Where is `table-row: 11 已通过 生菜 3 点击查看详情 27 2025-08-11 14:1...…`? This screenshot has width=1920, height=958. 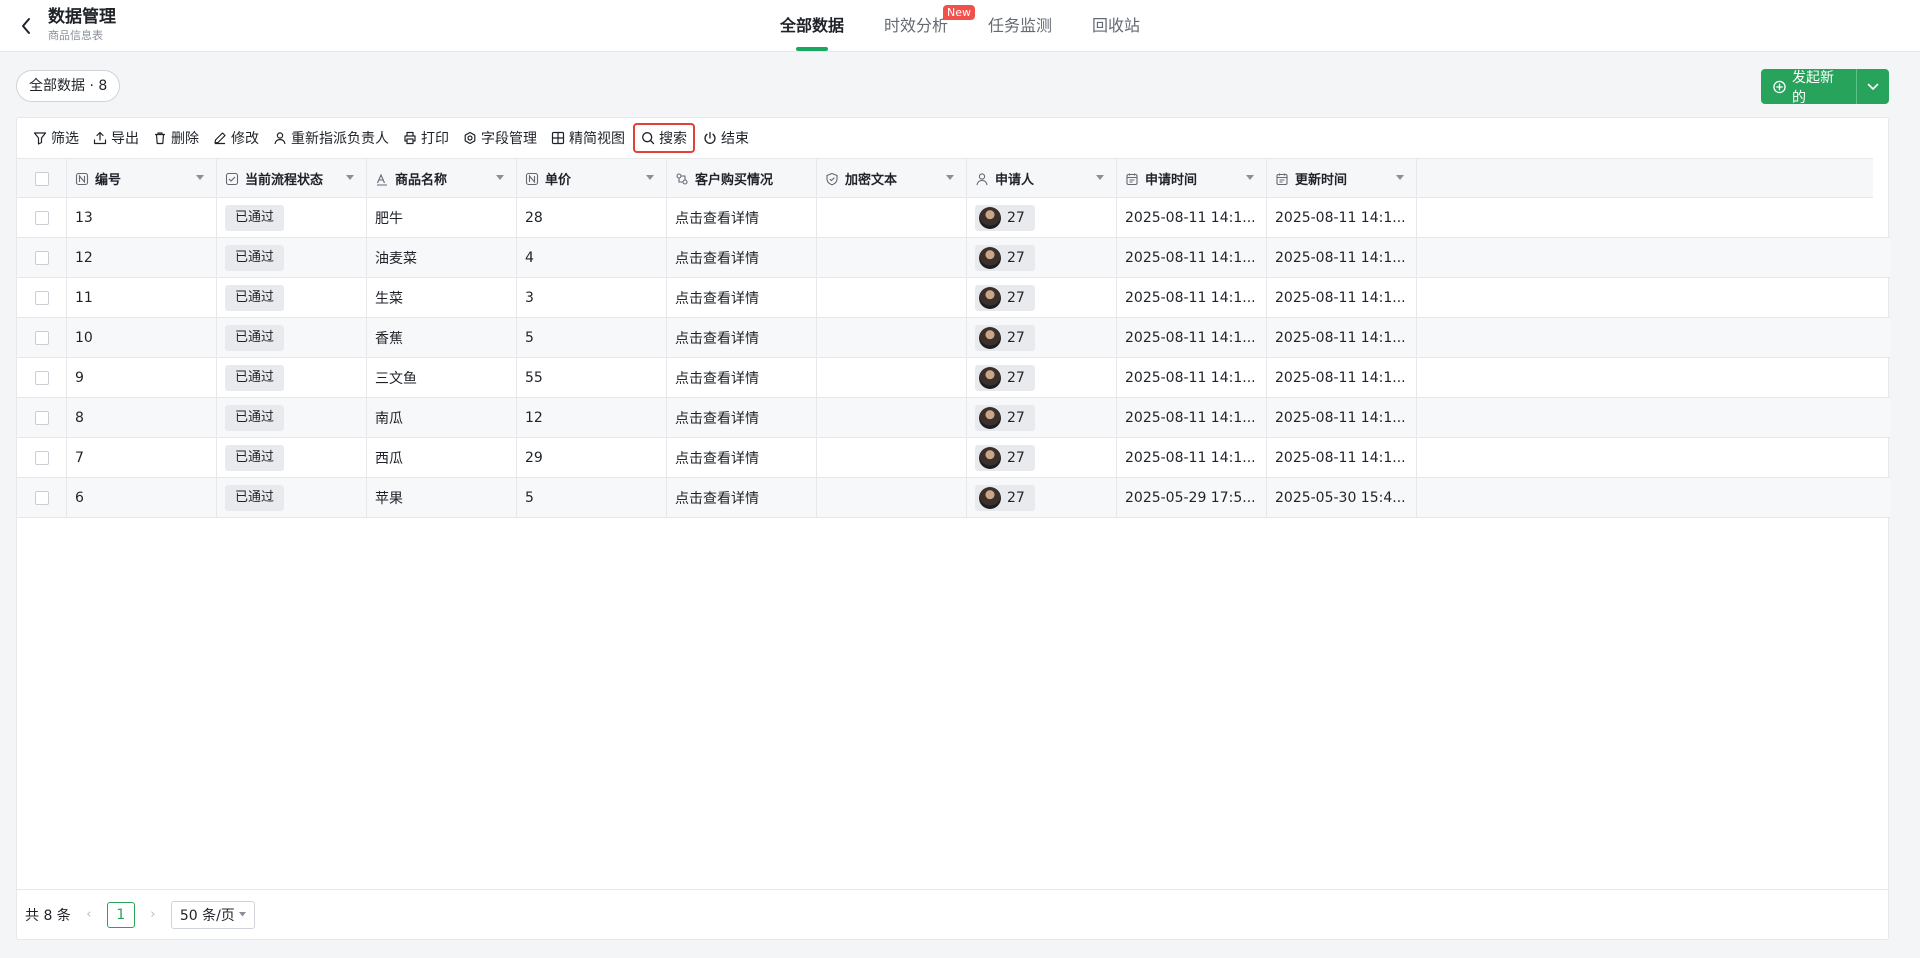
table-row: 11 已通过 生菜 3 点击查看详情 27 2025-08-11 14:1...… is located at coordinates (953, 298).